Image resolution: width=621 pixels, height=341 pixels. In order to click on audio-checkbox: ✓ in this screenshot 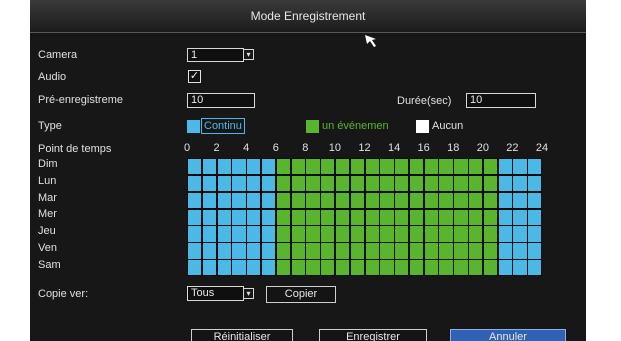, I will do `click(194, 76)`.